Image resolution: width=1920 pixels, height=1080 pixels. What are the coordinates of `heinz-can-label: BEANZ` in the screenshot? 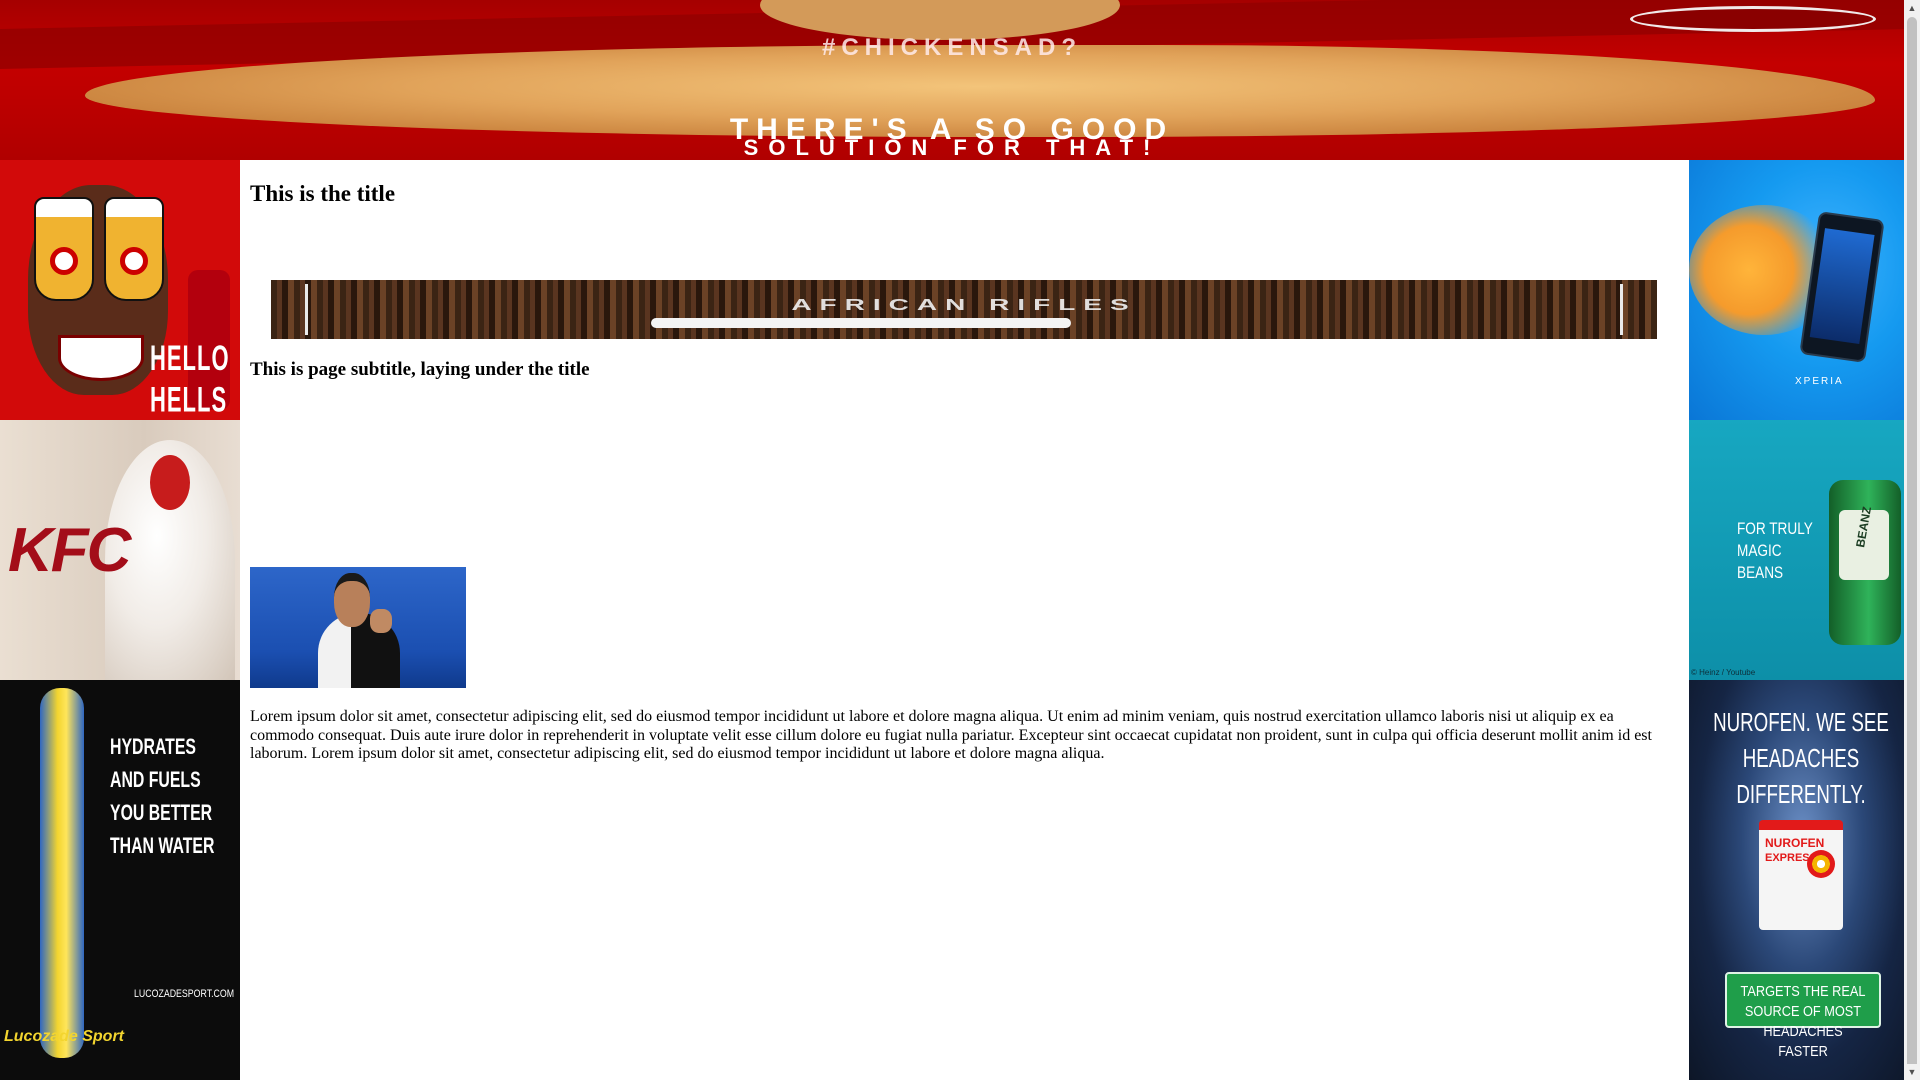 It's located at (1864, 527).